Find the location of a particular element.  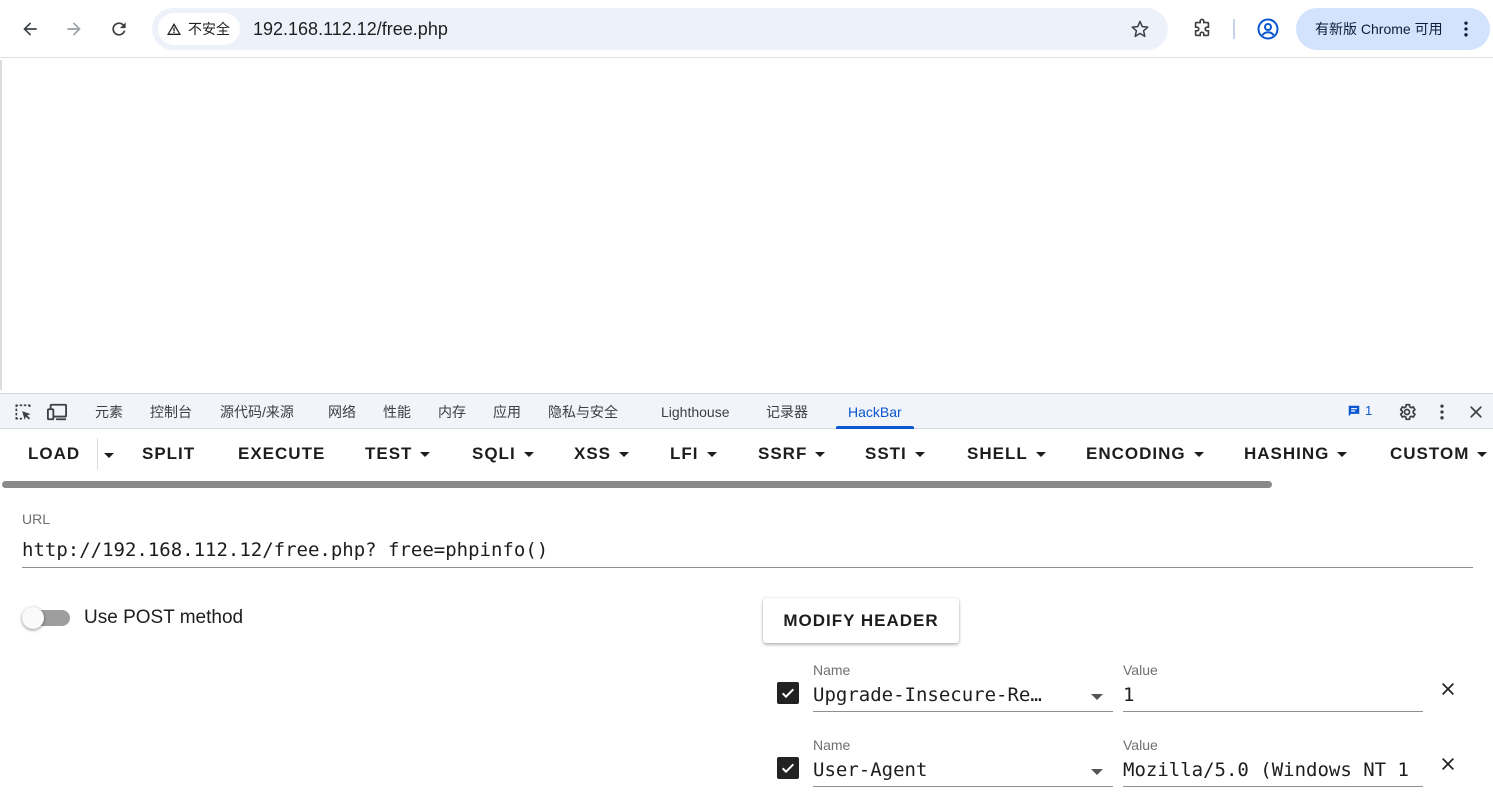

header-name-label: Name is located at coordinates (832, 745).